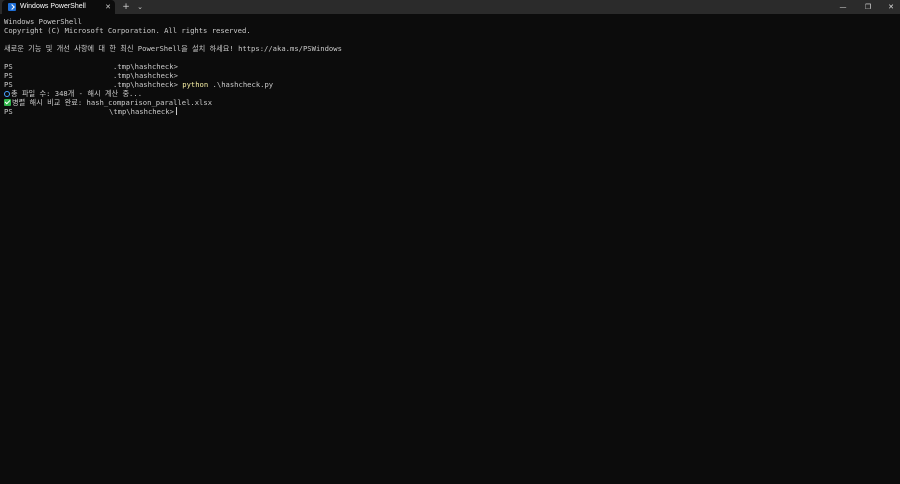 The height and width of the screenshot is (484, 900). Describe the element at coordinates (7, 102) in the screenshot. I see `check-mark-icon` at that location.